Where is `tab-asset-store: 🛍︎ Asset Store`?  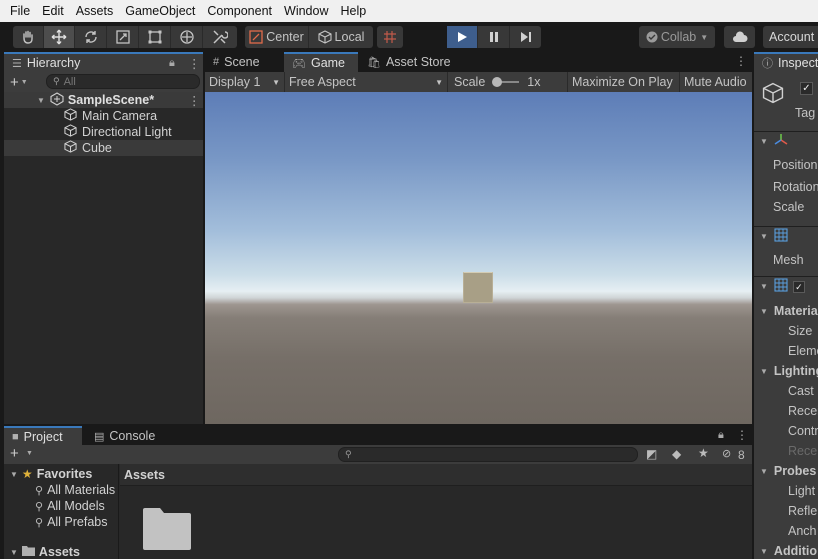 tab-asset-store: 🛍︎ Asset Store is located at coordinates (409, 62).